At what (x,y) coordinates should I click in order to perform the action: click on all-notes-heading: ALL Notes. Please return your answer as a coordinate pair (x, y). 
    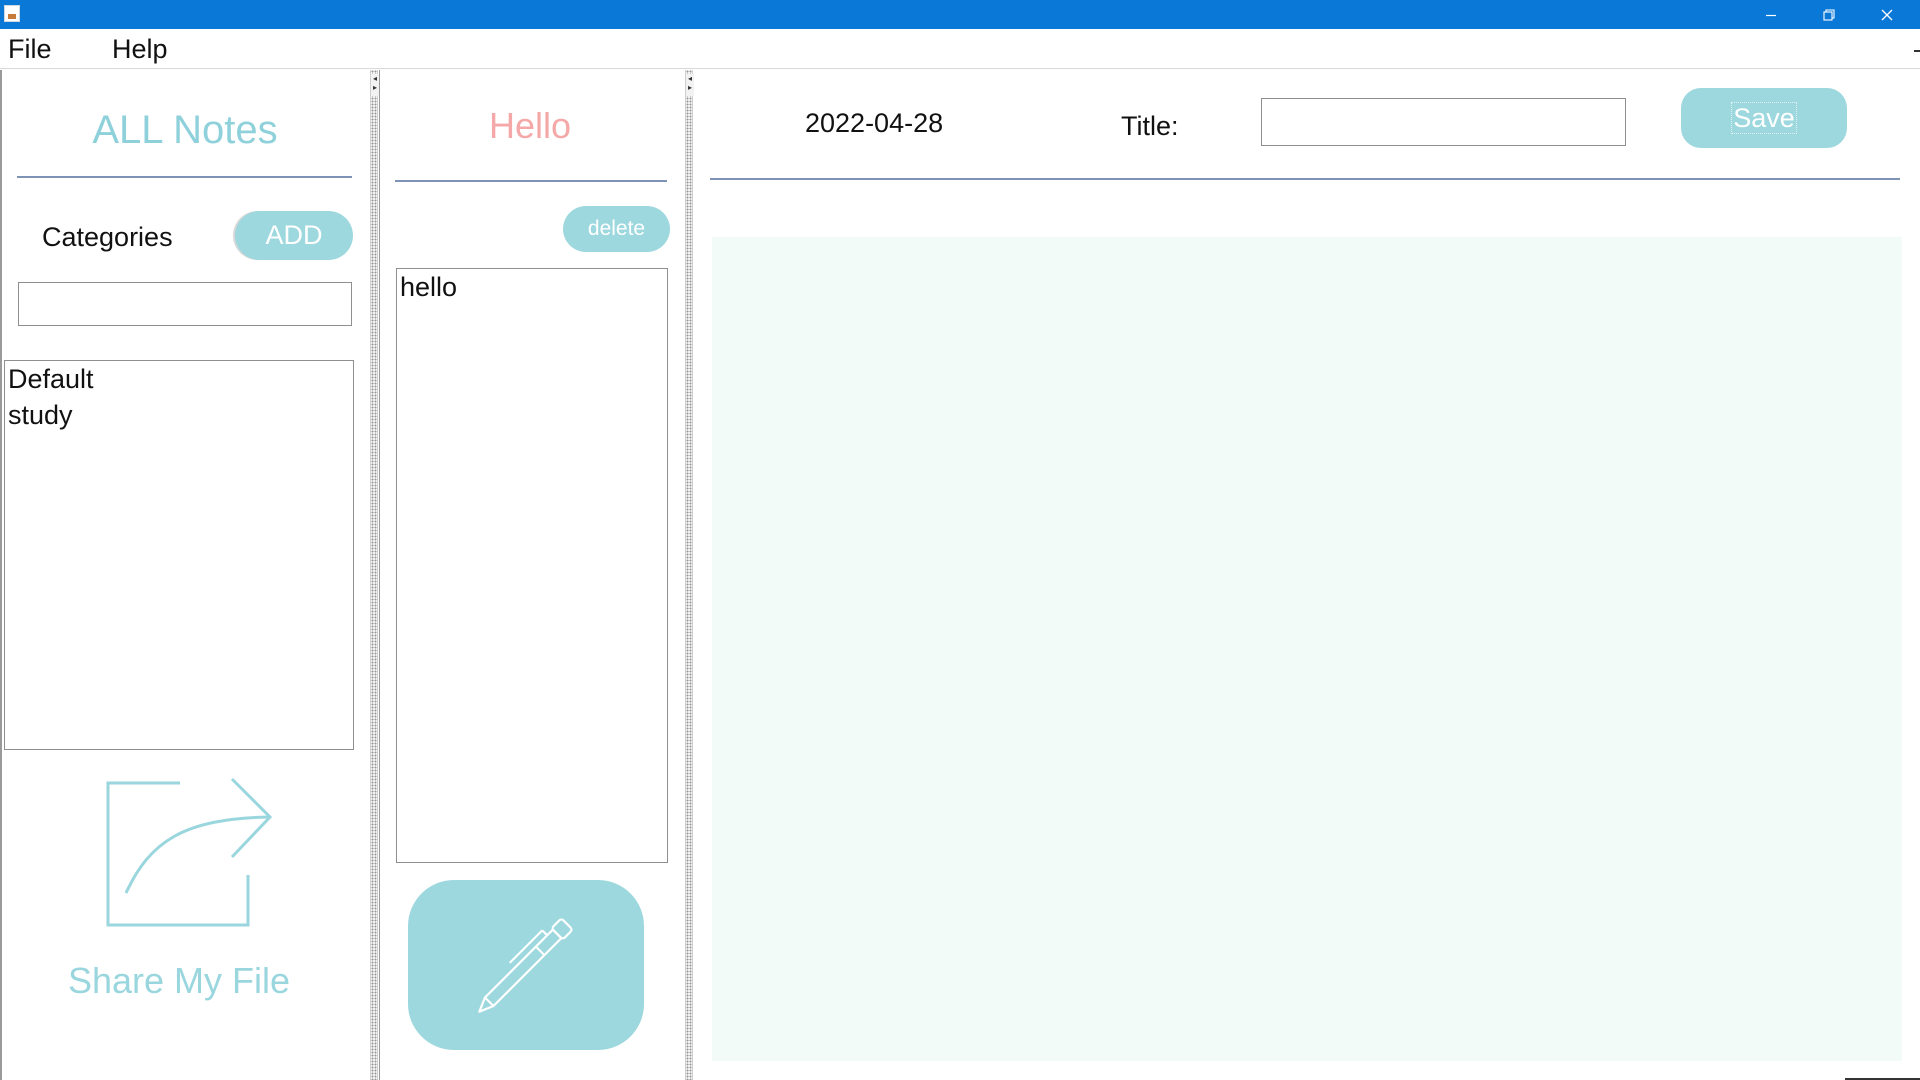
    Looking at the image, I should click on (185, 130).